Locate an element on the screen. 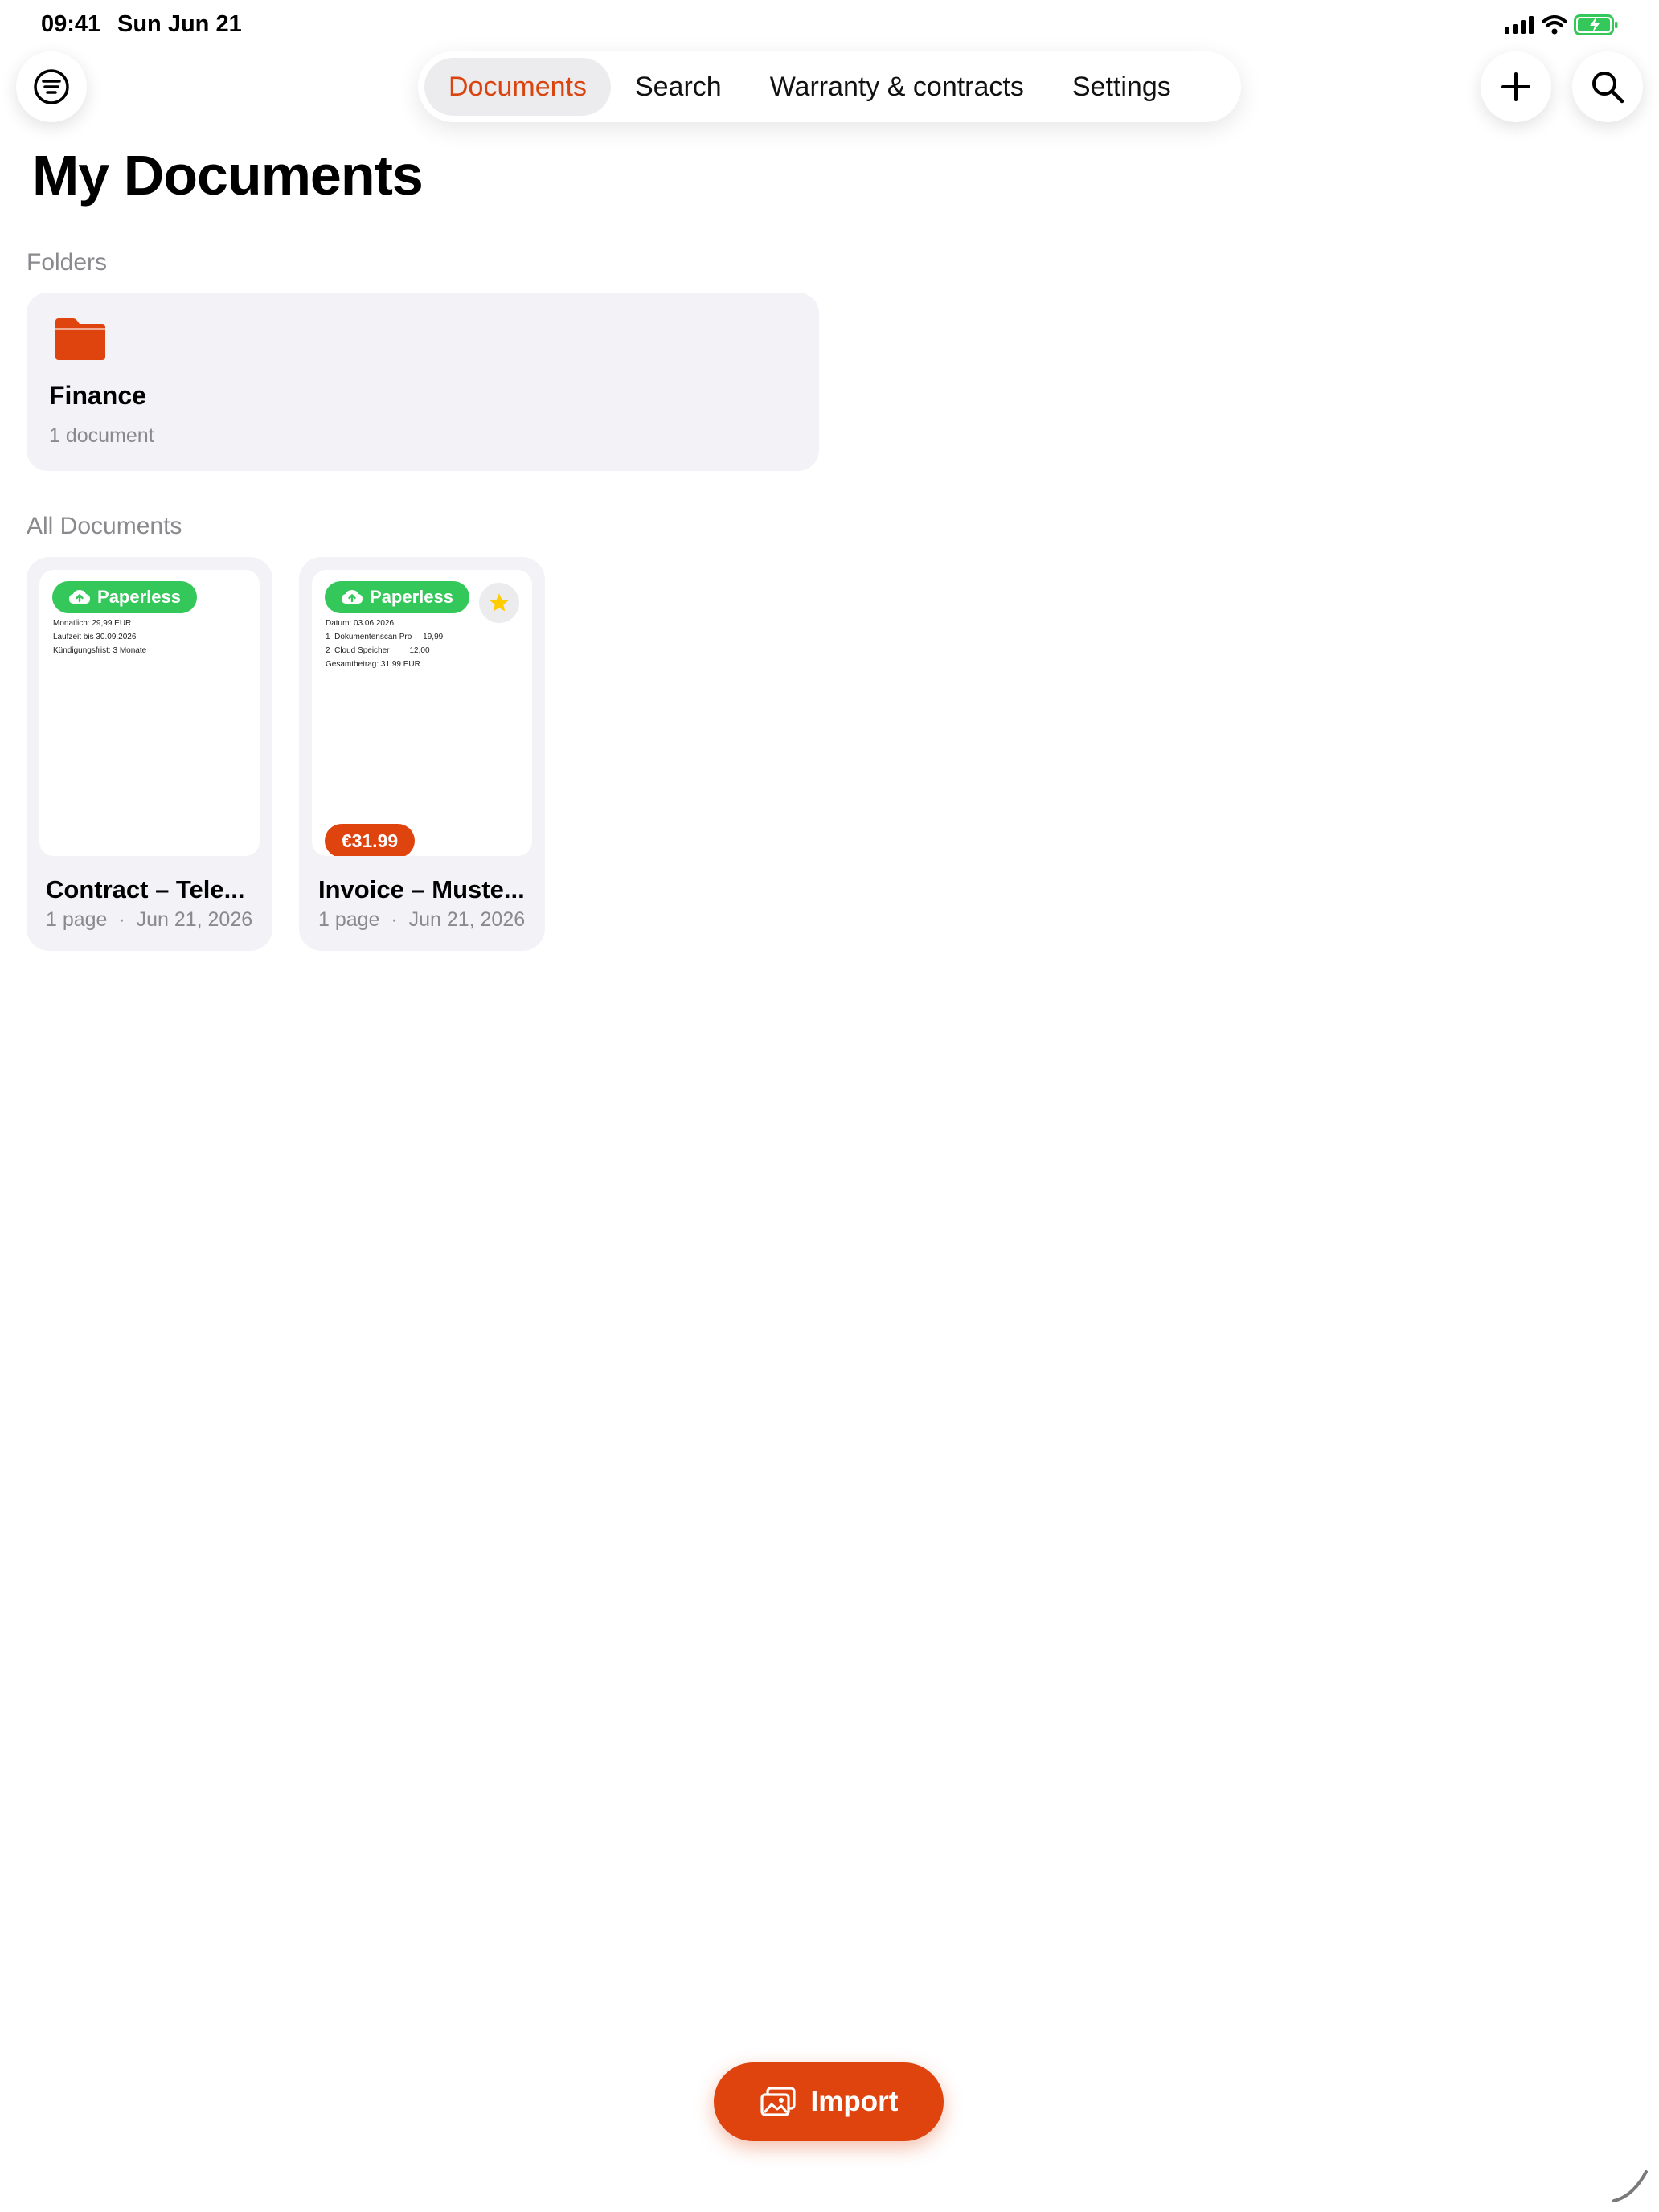 Image resolution: width=1659 pixels, height=2212 pixels. list-circle-icon is located at coordinates (51, 86).